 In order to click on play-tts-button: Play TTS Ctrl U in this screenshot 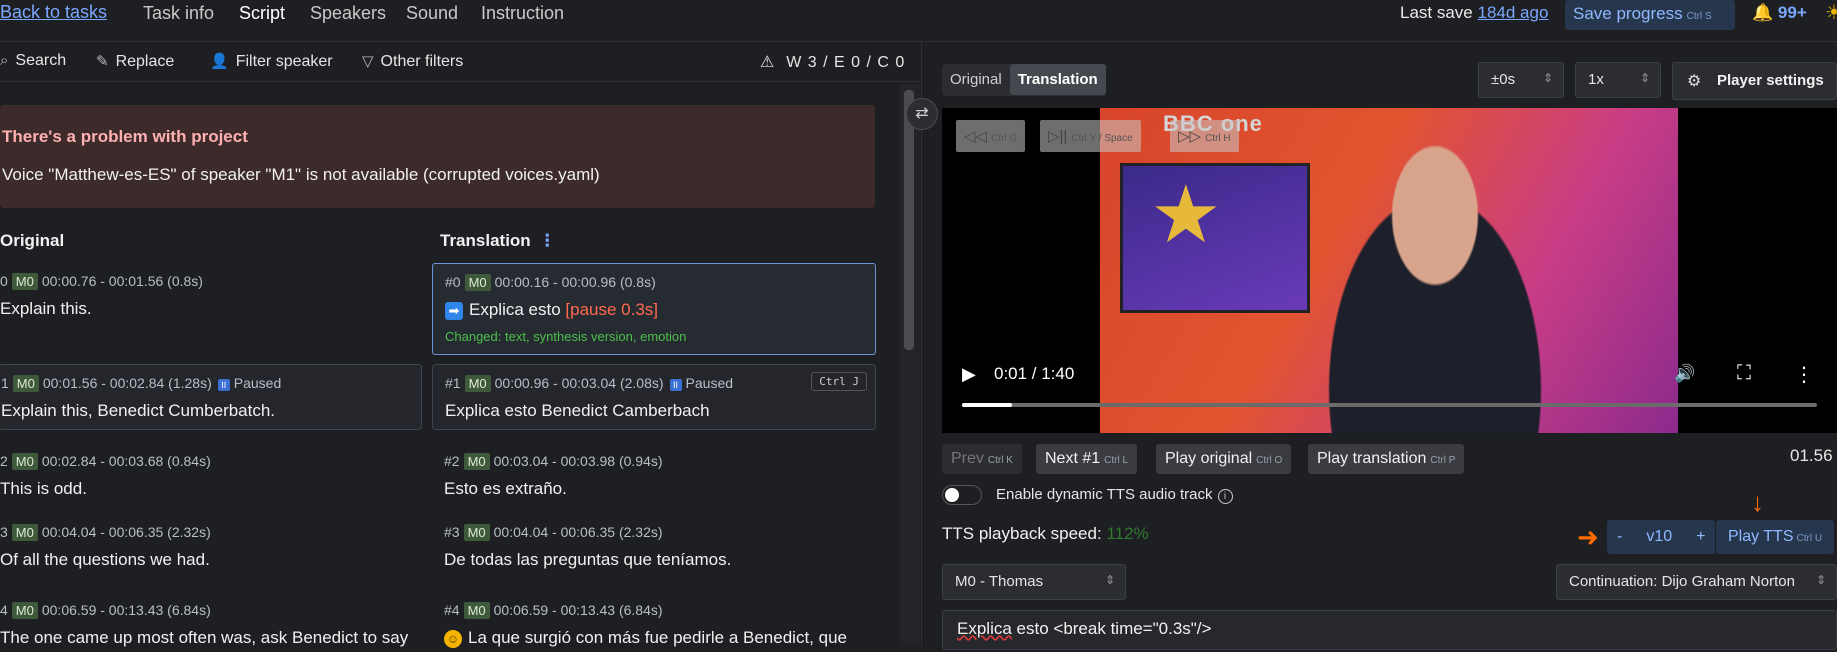, I will do `click(1775, 537)`.